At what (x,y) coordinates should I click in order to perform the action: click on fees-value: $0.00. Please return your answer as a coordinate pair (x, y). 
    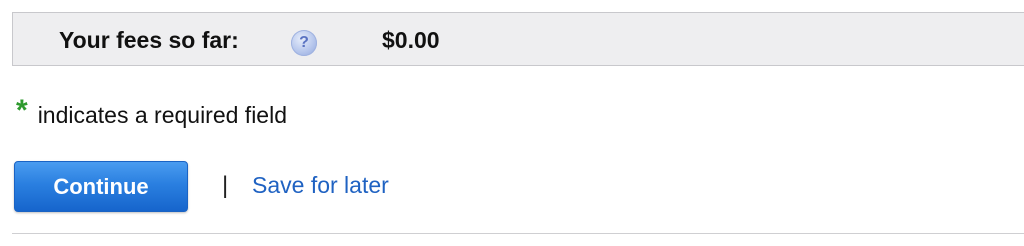
    Looking at the image, I should click on (411, 40).